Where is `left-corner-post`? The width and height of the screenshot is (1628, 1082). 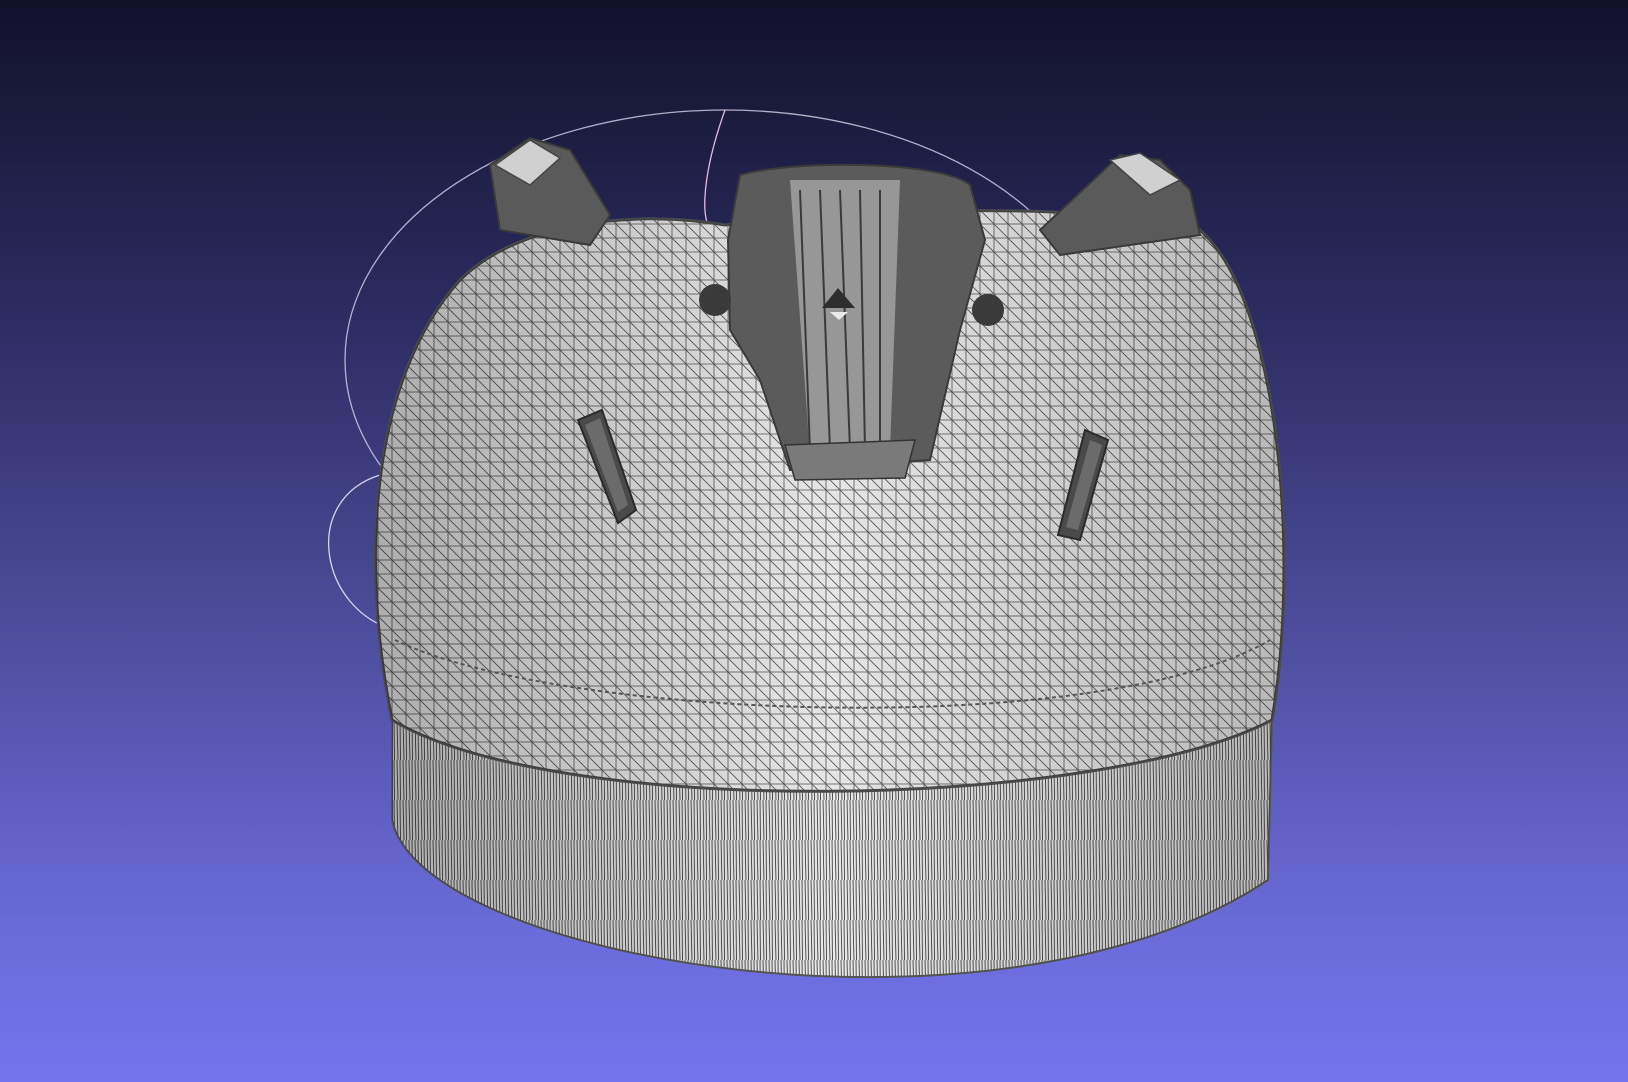 left-corner-post is located at coordinates (550, 191).